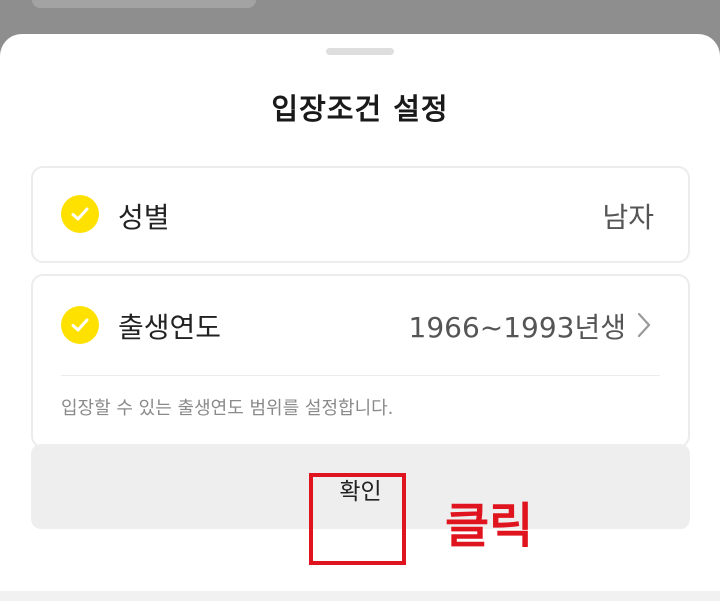  Describe the element at coordinates (518, 326) in the screenshot. I see `birth-year-range-selector: 1966~1993년생` at that location.